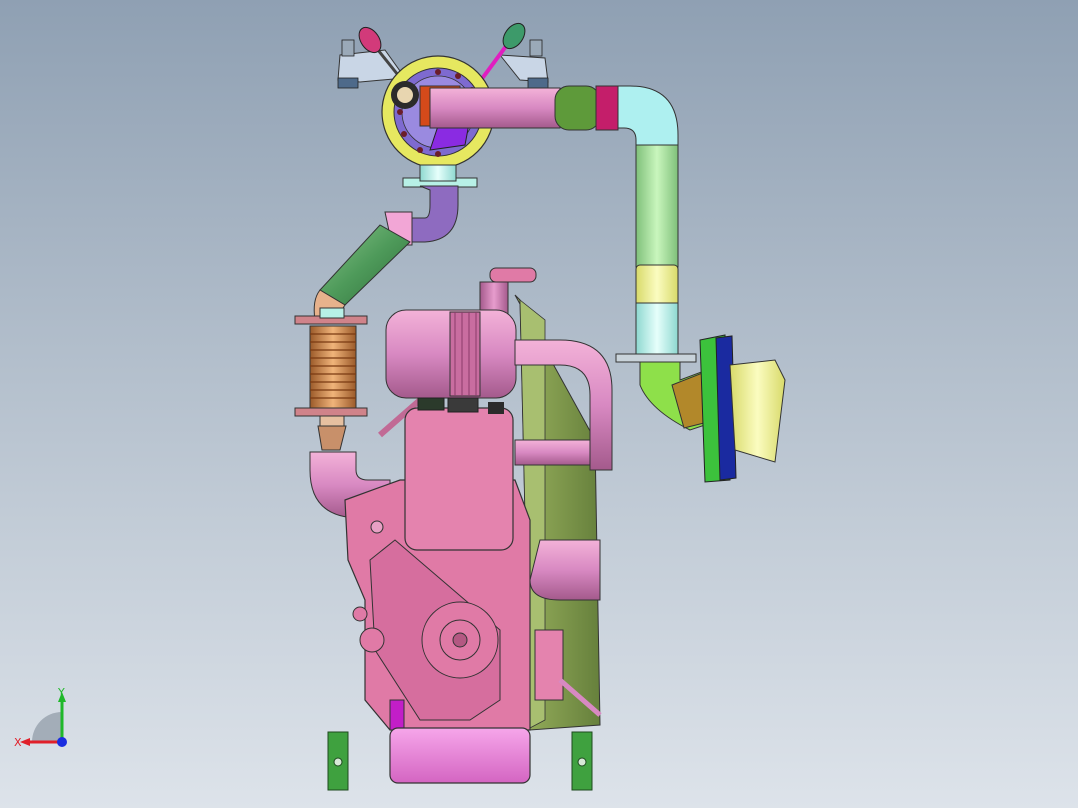  What do you see at coordinates (460, 755) in the screenshot?
I see `oil-pan` at bounding box center [460, 755].